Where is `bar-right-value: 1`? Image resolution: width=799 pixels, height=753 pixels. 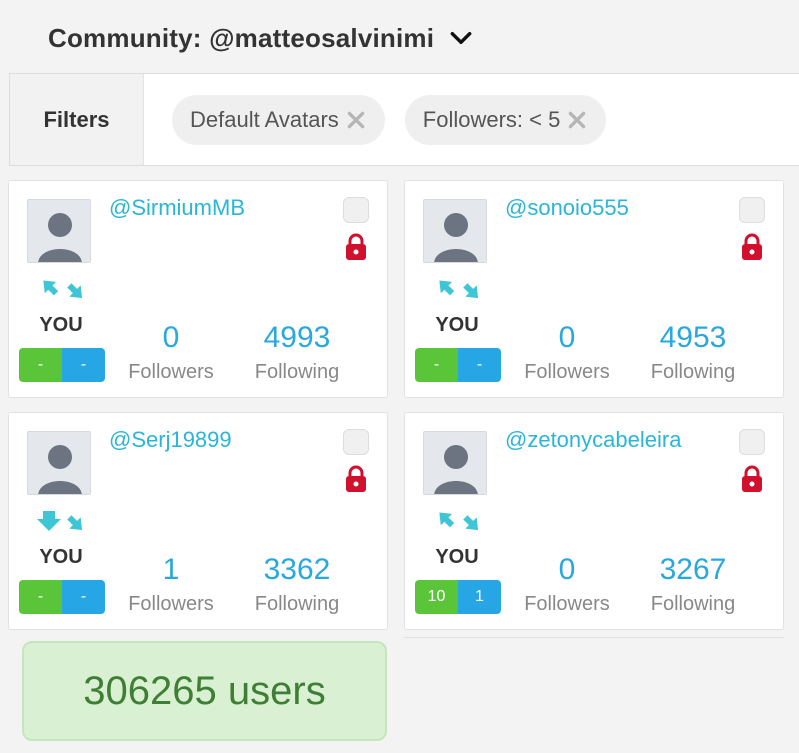 bar-right-value: 1 is located at coordinates (479, 597).